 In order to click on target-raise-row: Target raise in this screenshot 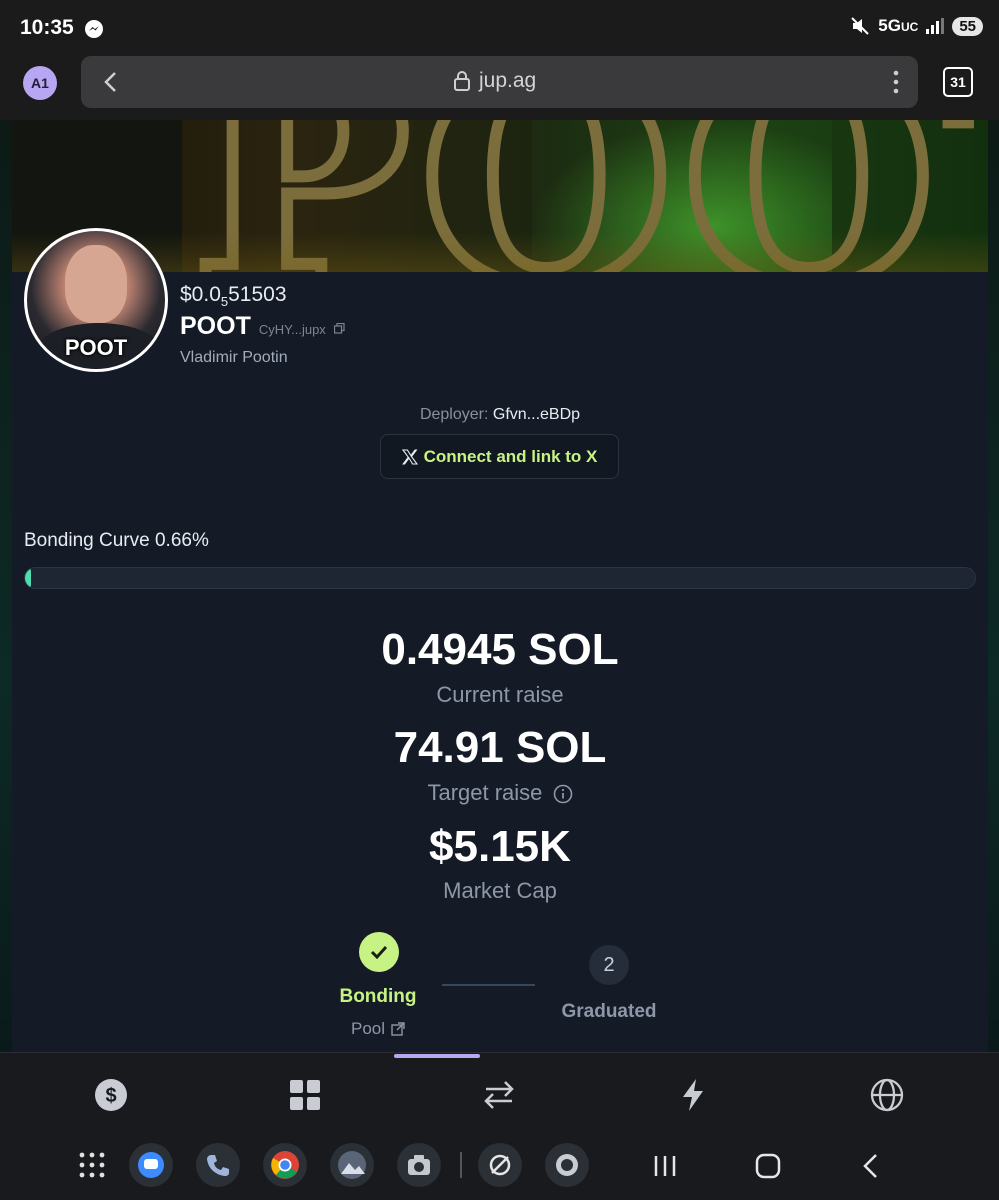, I will do `click(500, 793)`.